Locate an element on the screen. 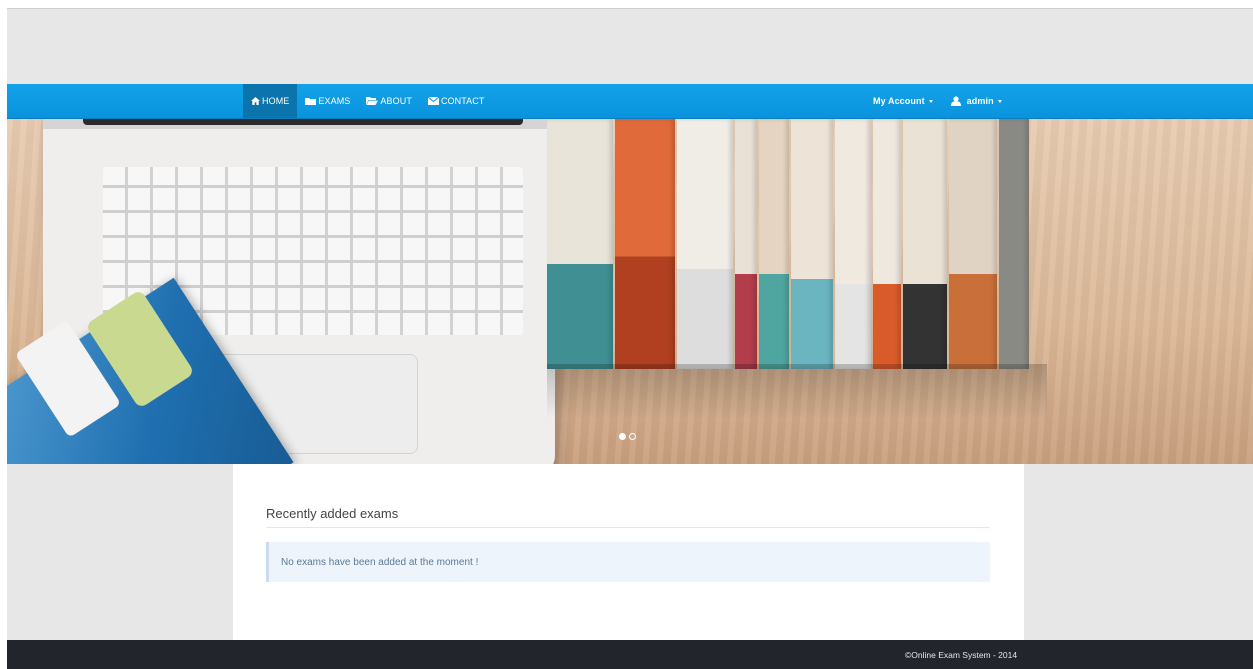 The width and height of the screenshot is (1253, 669). footer: ©Online Exam System - 2014 is located at coordinates (630, 654).